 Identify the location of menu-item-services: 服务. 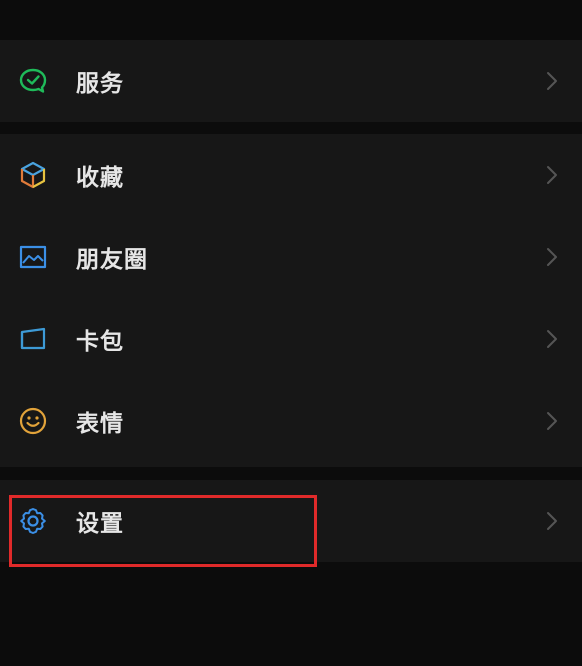
(291, 81).